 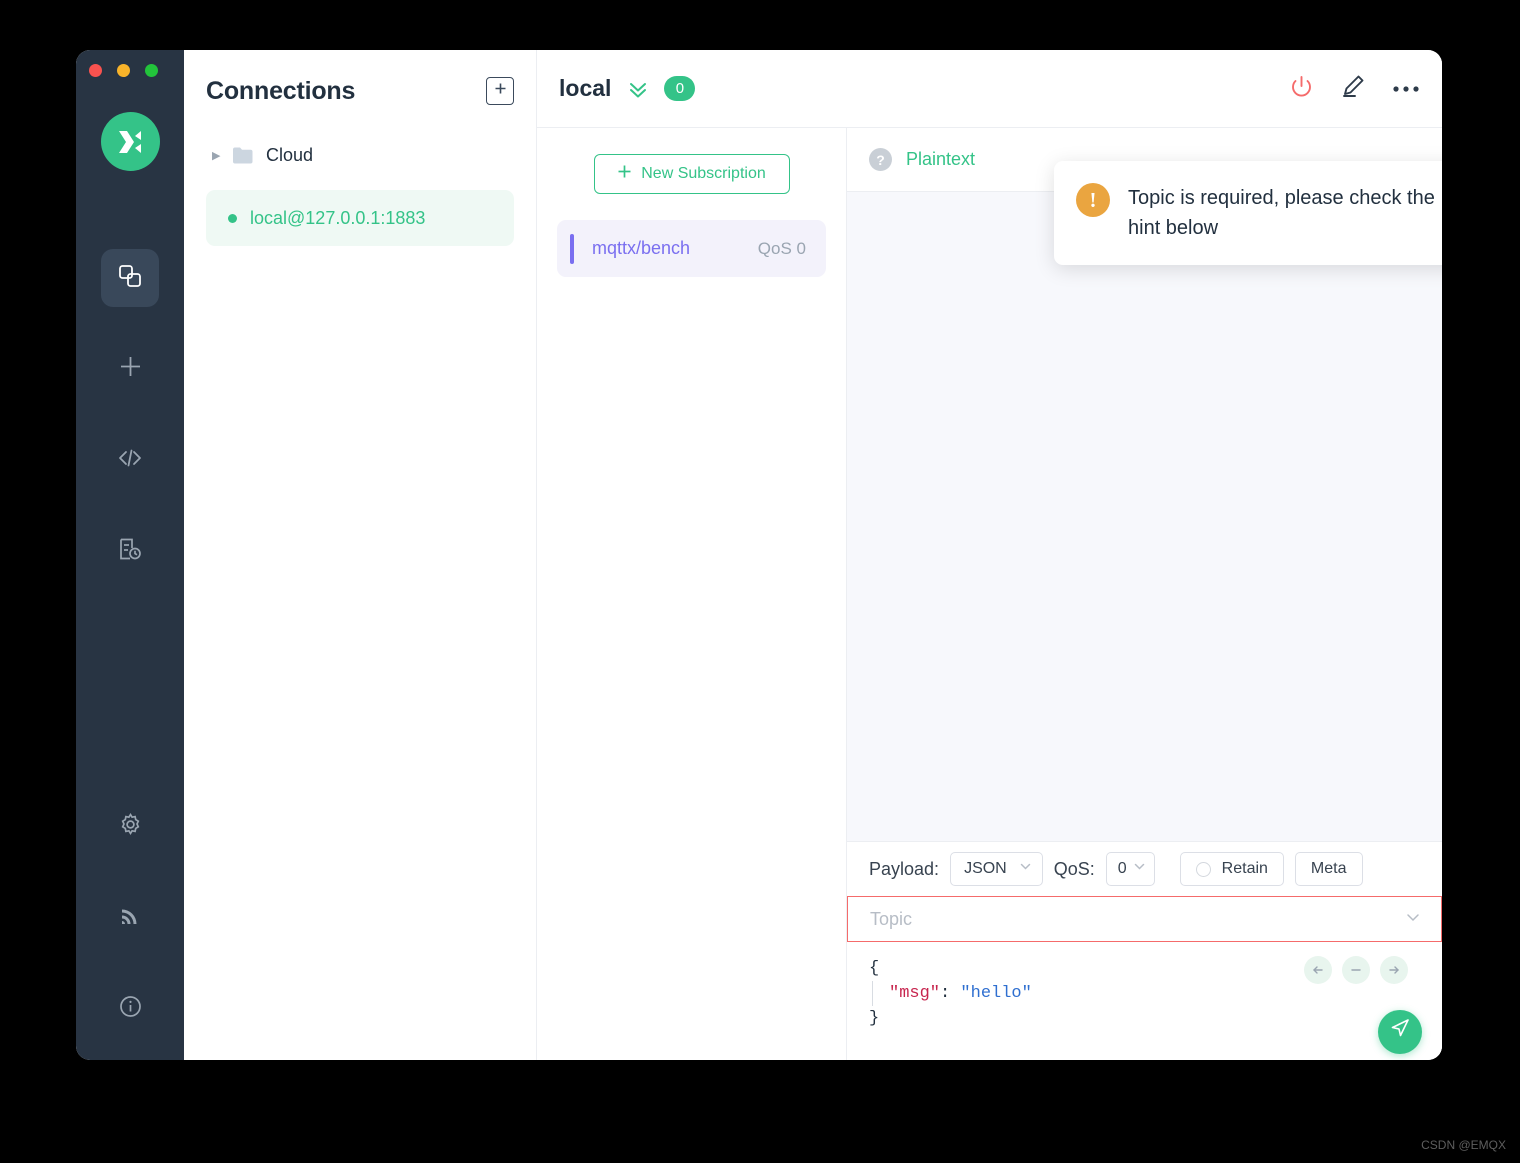 What do you see at coordinates (95, 70) in the screenshot?
I see `close-window-button` at bounding box center [95, 70].